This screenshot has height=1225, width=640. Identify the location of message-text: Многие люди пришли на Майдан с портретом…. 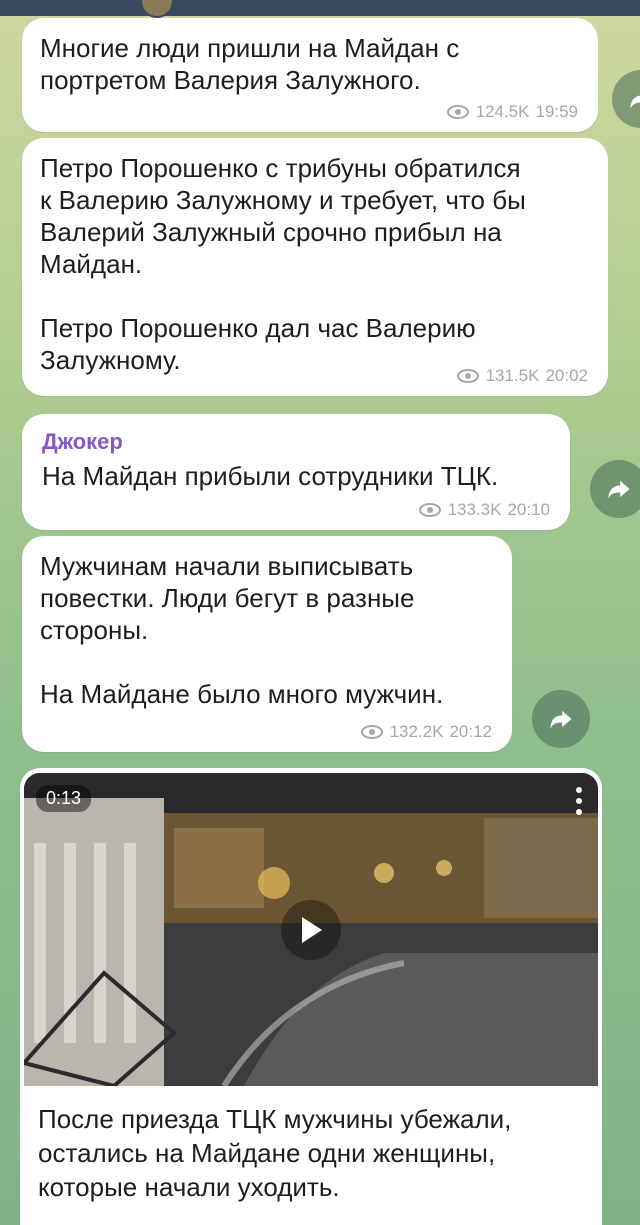
(250, 64).